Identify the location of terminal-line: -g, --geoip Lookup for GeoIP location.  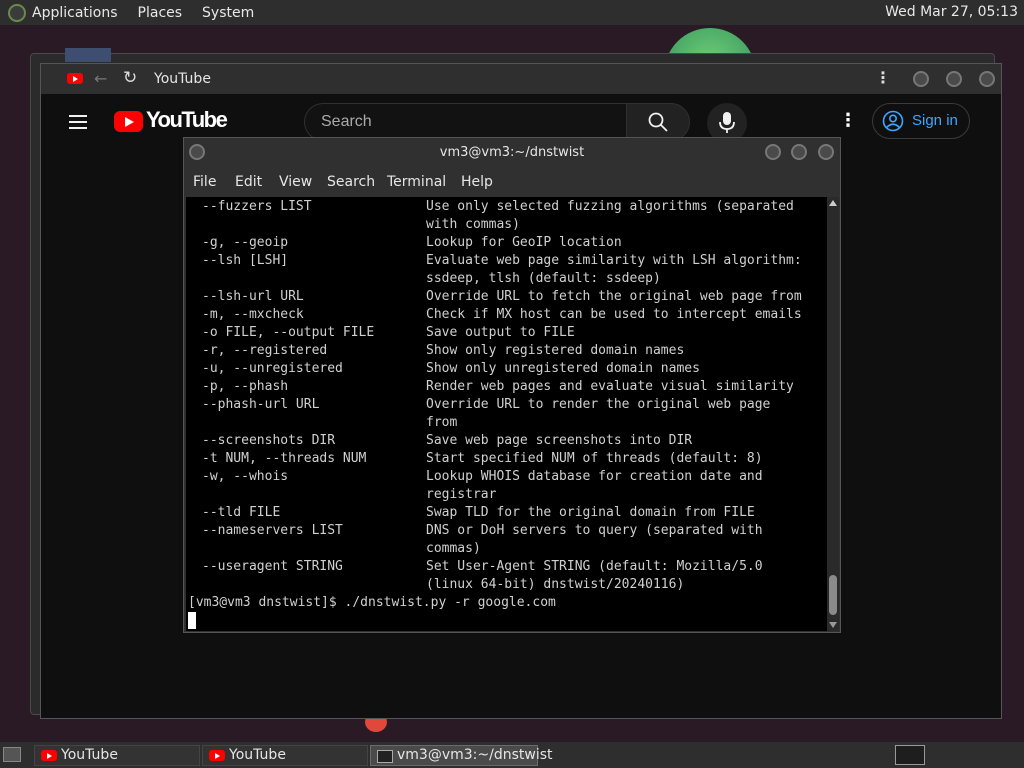
(506, 243).